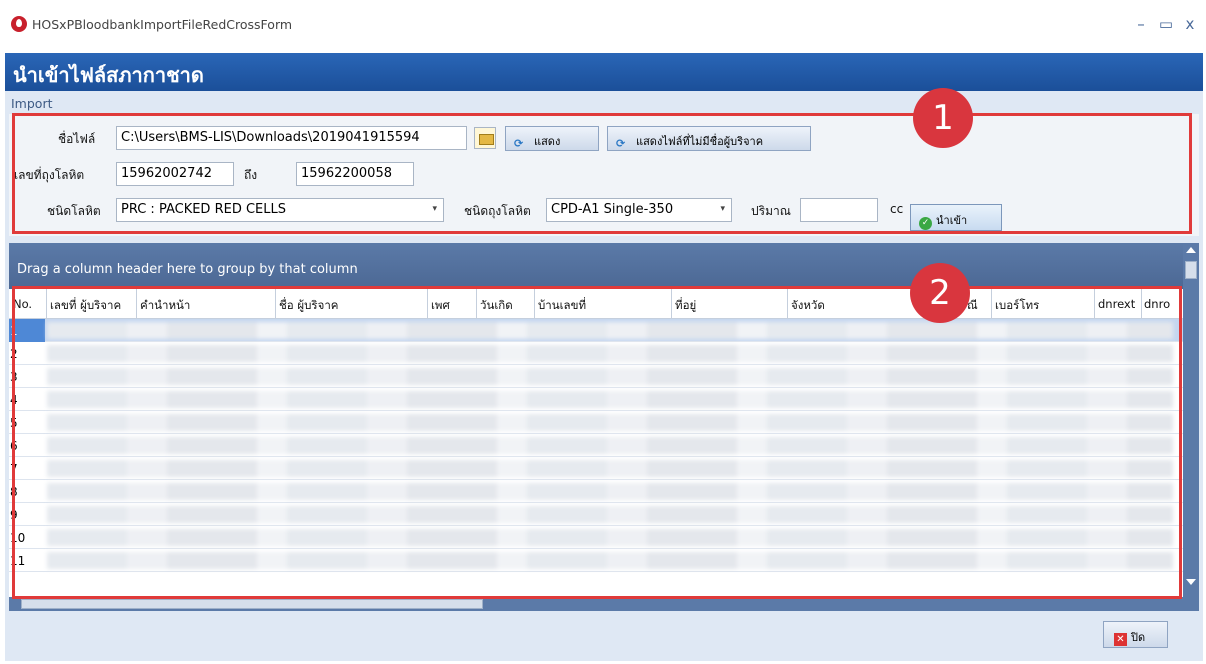  I want to click on scroll-down-icon, so click(1191, 582).